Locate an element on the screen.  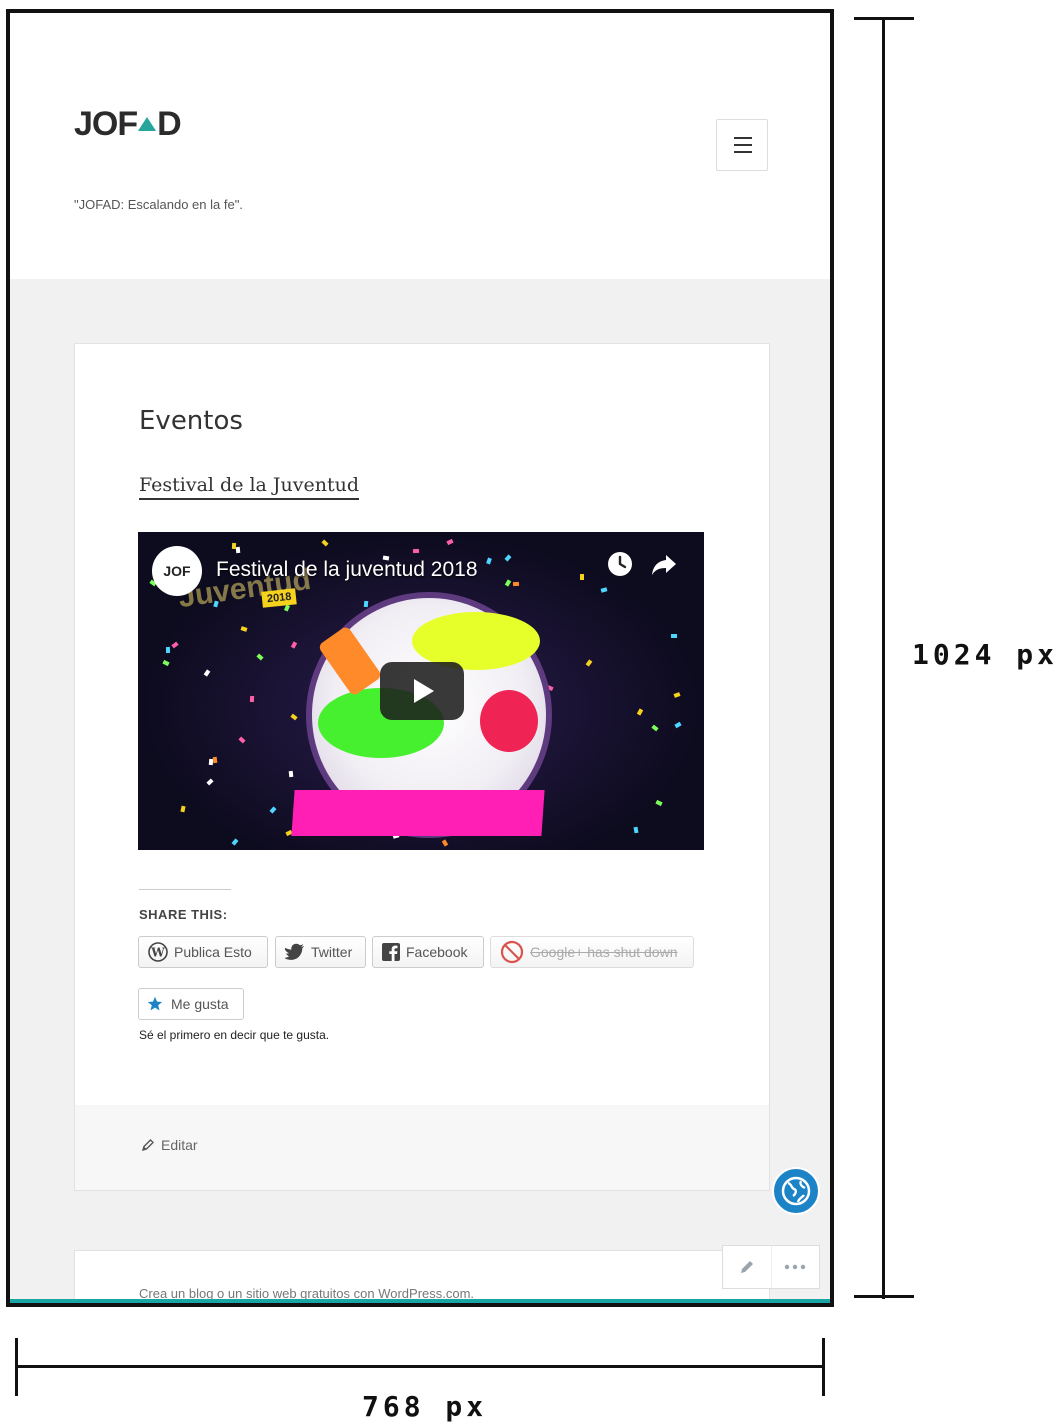
edit-pencil-button is located at coordinates (747, 1267).